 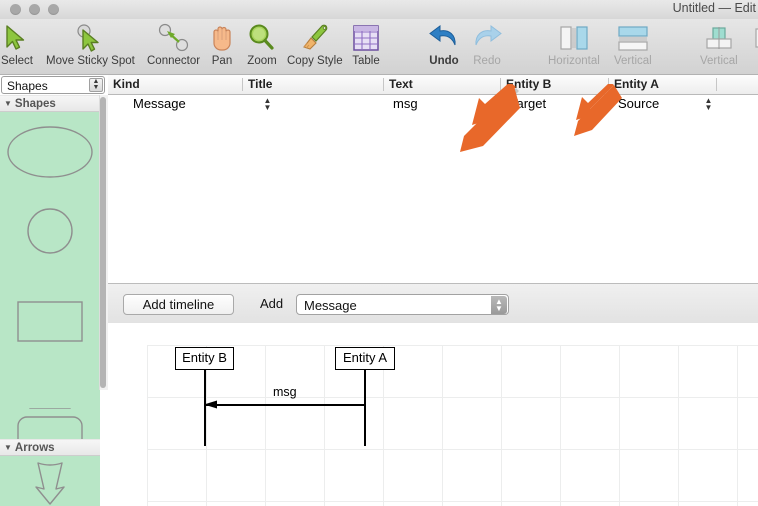 What do you see at coordinates (442, 84) in the screenshot?
I see `column-header-text: Text` at bounding box center [442, 84].